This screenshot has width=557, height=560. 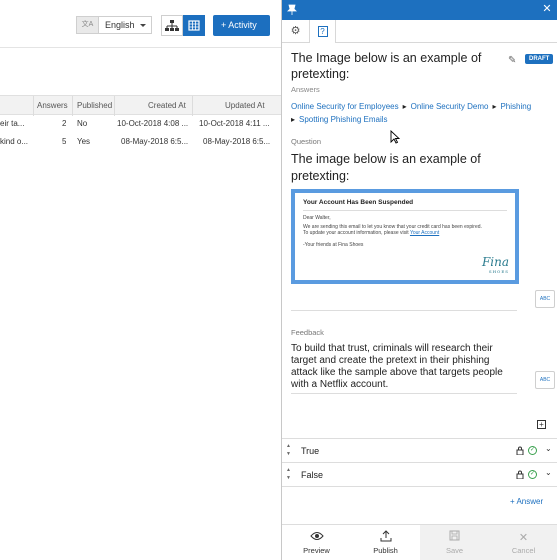 What do you see at coordinates (523, 550) in the screenshot?
I see `cancel-label: Cancel` at bounding box center [523, 550].